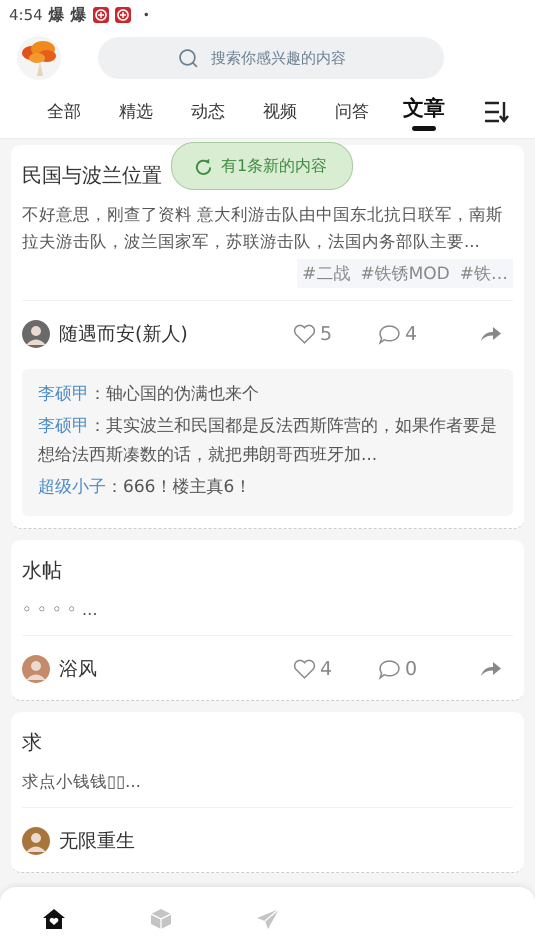 This screenshot has height=951, width=535. Describe the element at coordinates (496, 112) in the screenshot. I see `sort-menu-icon` at that location.